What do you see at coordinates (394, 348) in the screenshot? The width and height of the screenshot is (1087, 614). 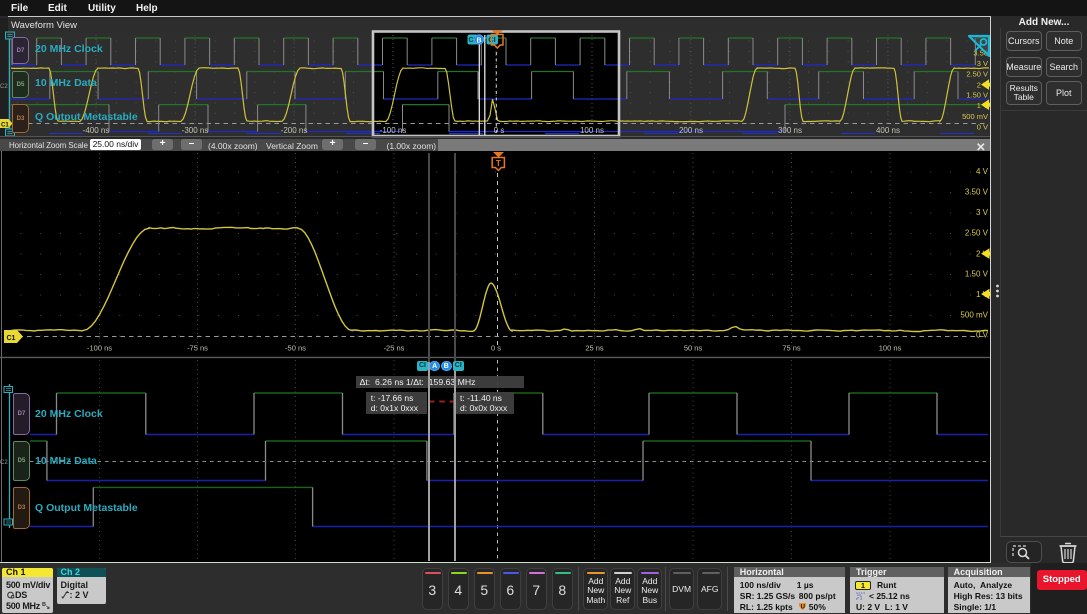 I see `svg-text: -25 ns` at bounding box center [394, 348].